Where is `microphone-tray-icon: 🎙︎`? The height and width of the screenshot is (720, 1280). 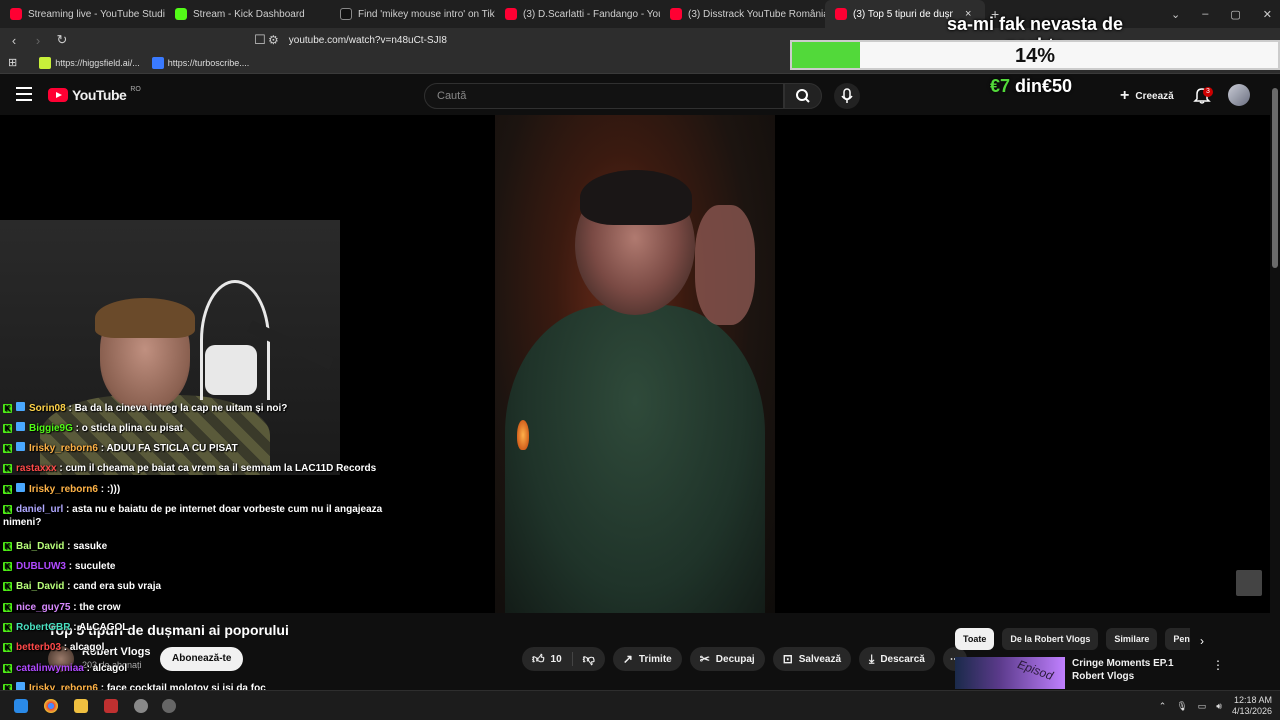
microphone-tray-icon: 🎙︎ is located at coordinates (1181, 706).